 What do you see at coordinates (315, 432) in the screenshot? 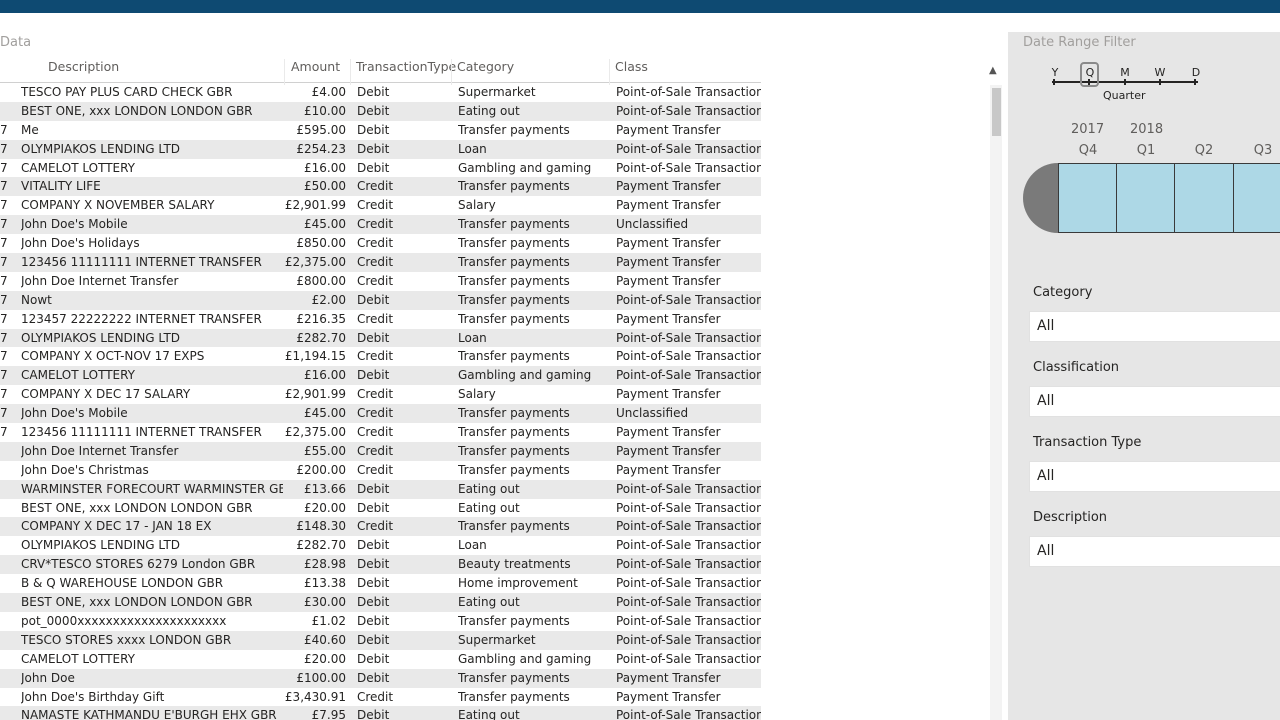
I see `row-amount-cell: £2,375.00` at bounding box center [315, 432].